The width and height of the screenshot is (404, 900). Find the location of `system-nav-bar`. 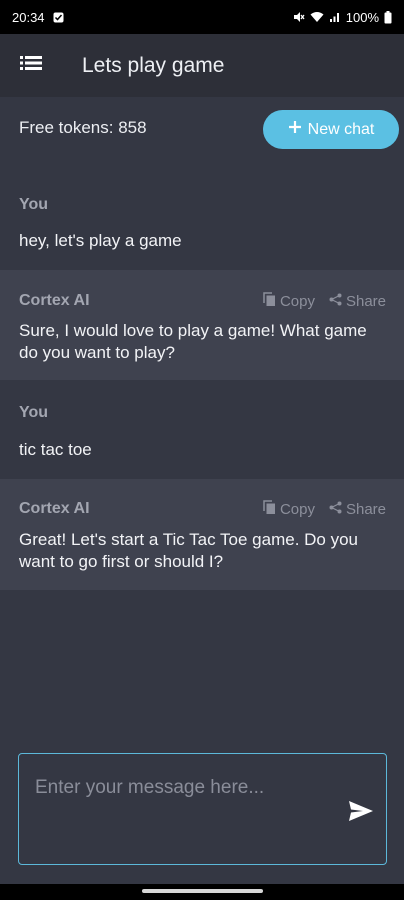

system-nav-bar is located at coordinates (202, 892).